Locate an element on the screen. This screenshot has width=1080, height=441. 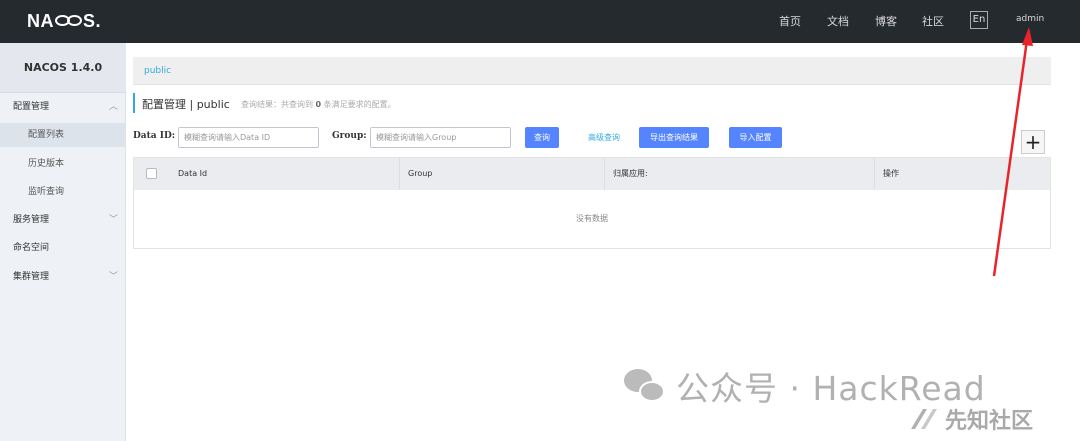
group-label: Group: is located at coordinates (349, 136).